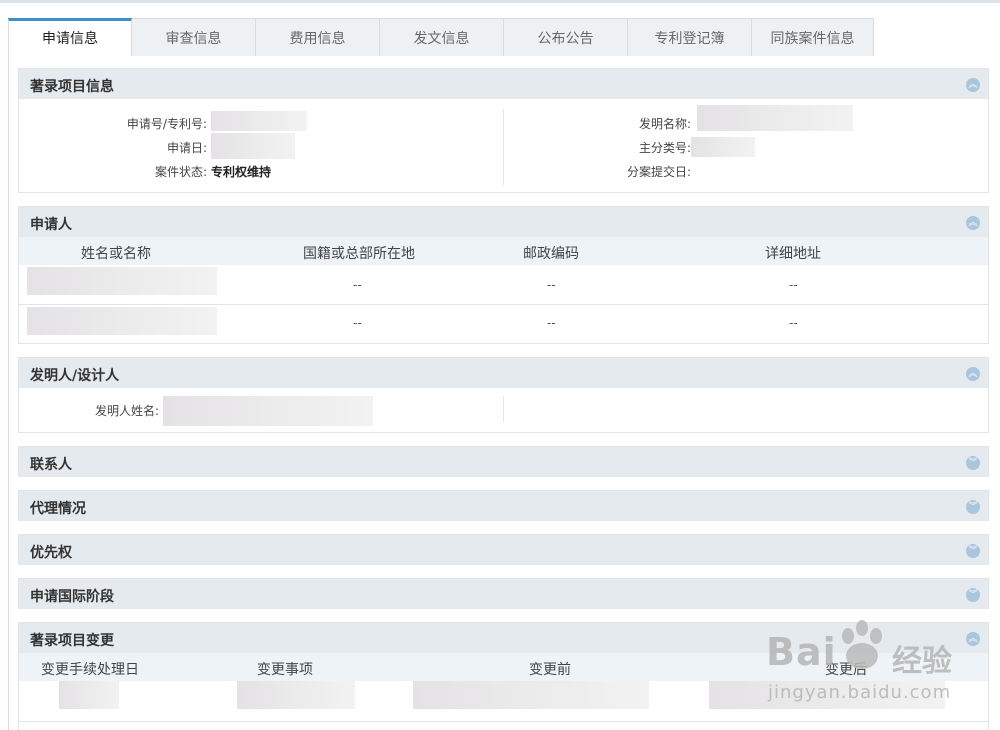  I want to click on main-class-label: 主分类号:, so click(664, 148).